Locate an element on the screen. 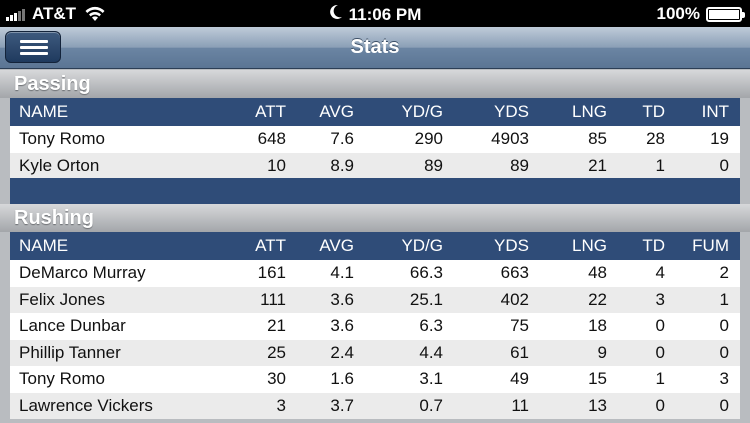 The width and height of the screenshot is (750, 423). column-header: INT is located at coordinates (708, 112).